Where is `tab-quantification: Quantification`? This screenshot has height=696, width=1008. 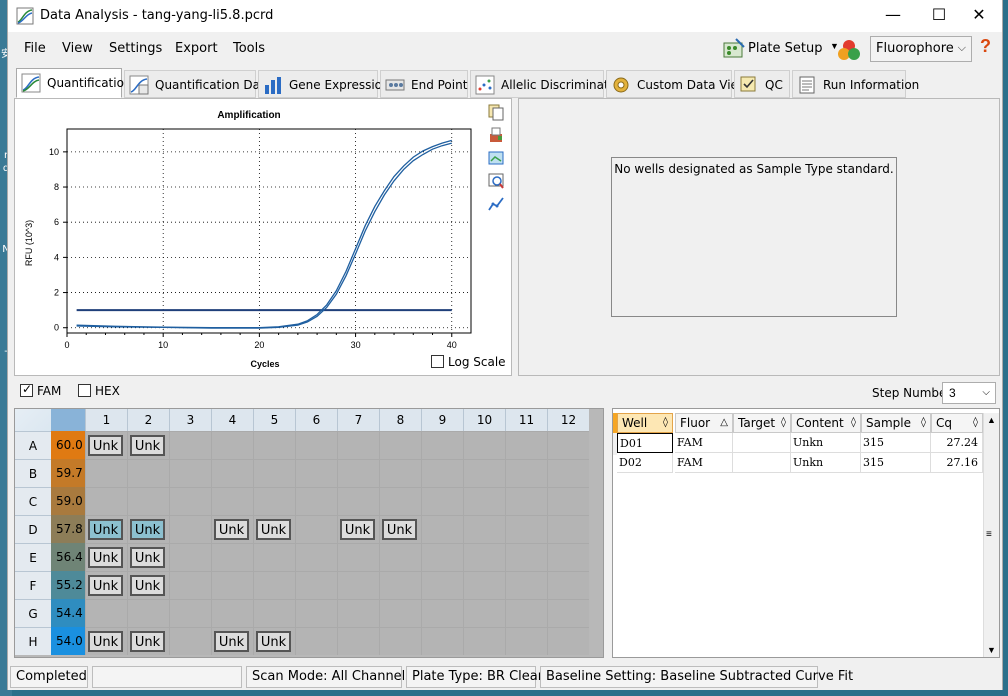
tab-quantification: Quantification is located at coordinates (74, 83).